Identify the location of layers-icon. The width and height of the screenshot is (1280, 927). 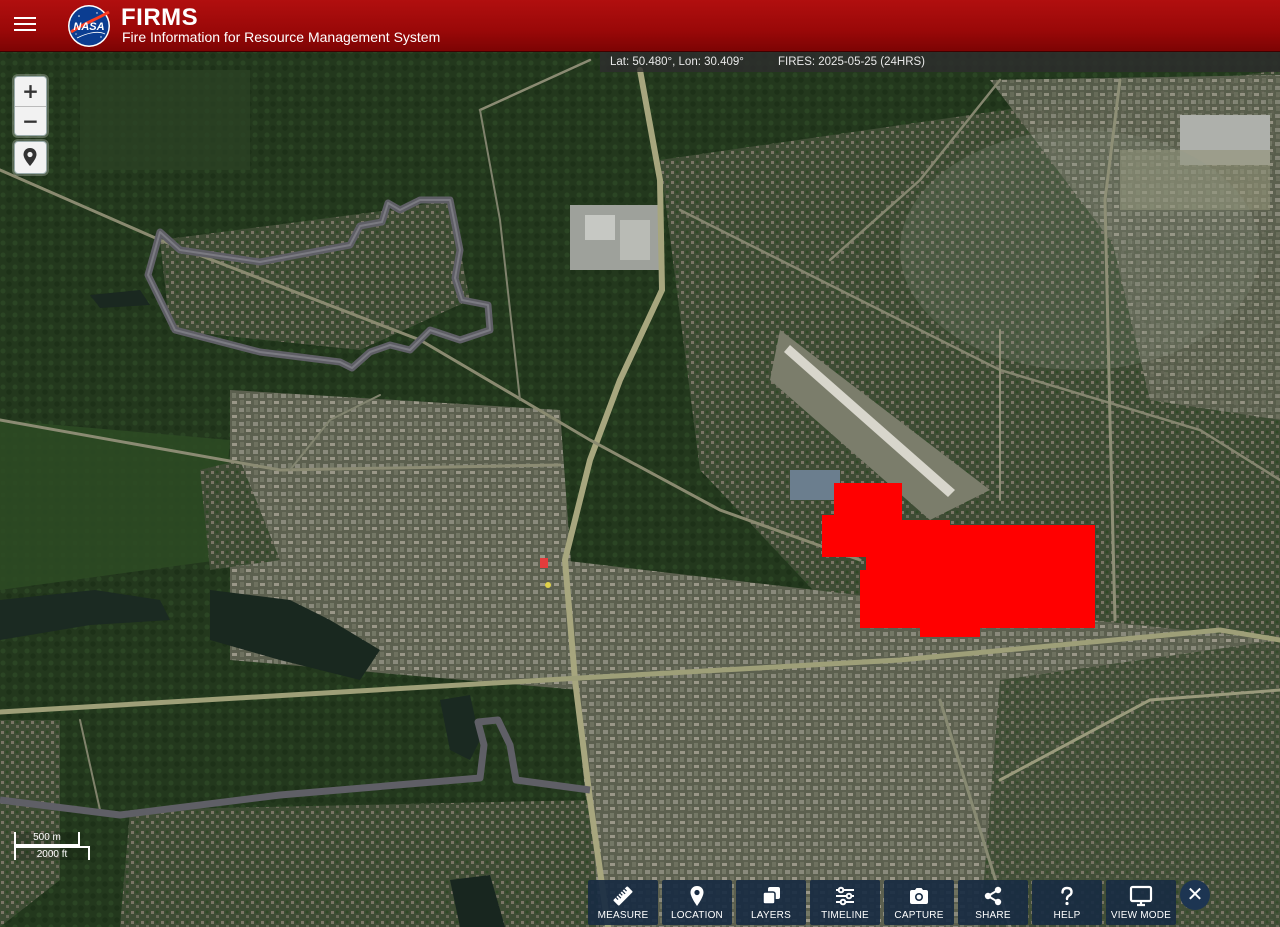
(771, 896).